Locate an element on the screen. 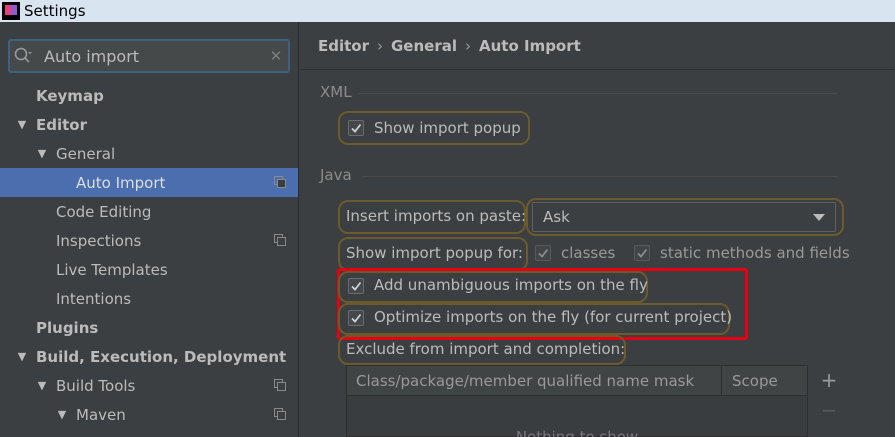  exclude-table-toolbar: + − is located at coordinates (829, 401).